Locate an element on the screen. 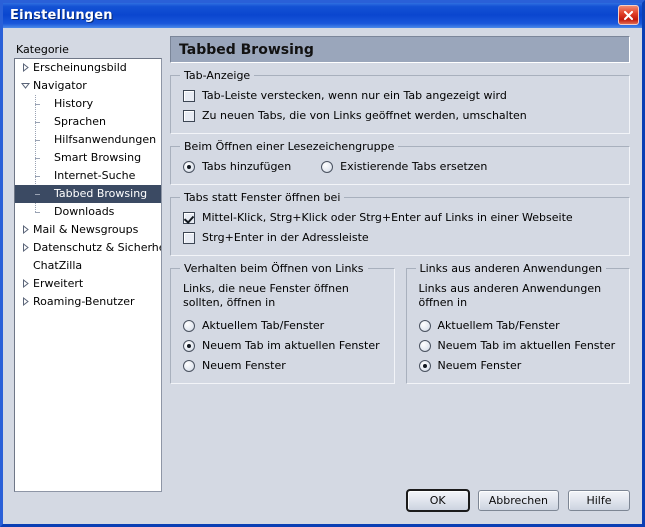  external-links-intro: Links aus anderen Anwendungen öffnen in is located at coordinates (510, 295).